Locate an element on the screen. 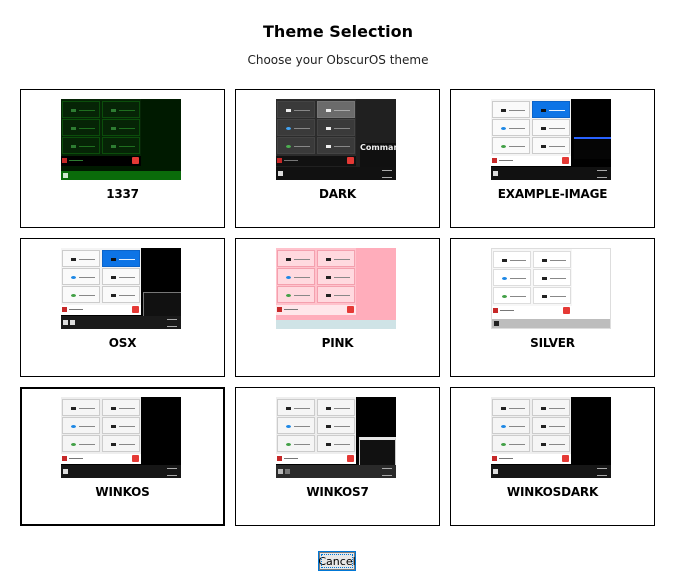 The height and width of the screenshot is (575, 676). theme-card-1337: 1337 is located at coordinates (122, 158).